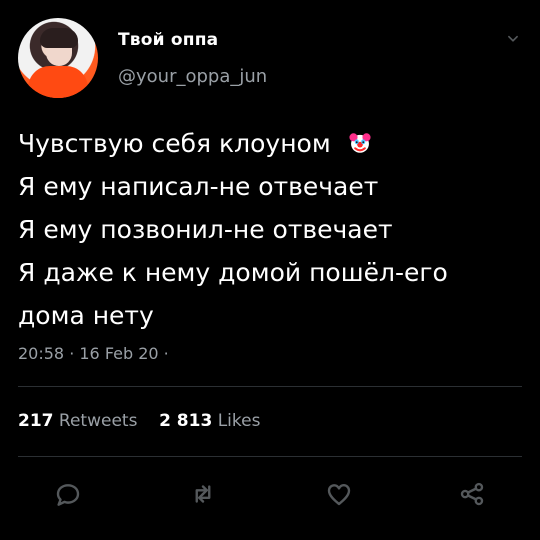  What do you see at coordinates (58, 82) in the screenshot?
I see `avatar-shirt` at bounding box center [58, 82].